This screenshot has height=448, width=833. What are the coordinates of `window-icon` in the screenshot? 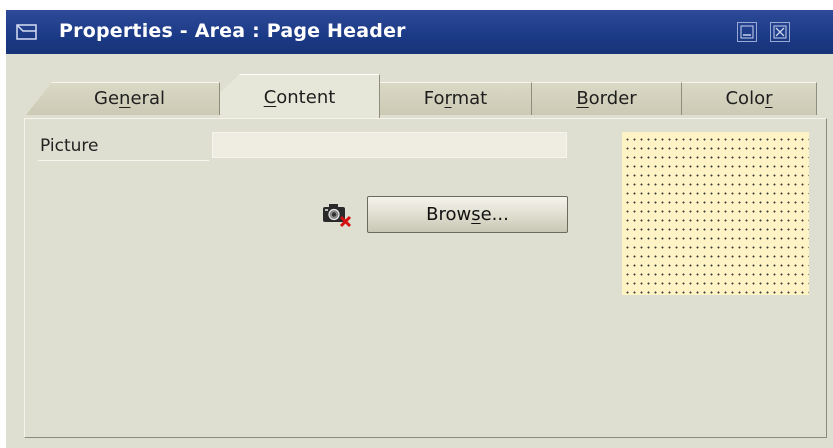 It's located at (26, 32).